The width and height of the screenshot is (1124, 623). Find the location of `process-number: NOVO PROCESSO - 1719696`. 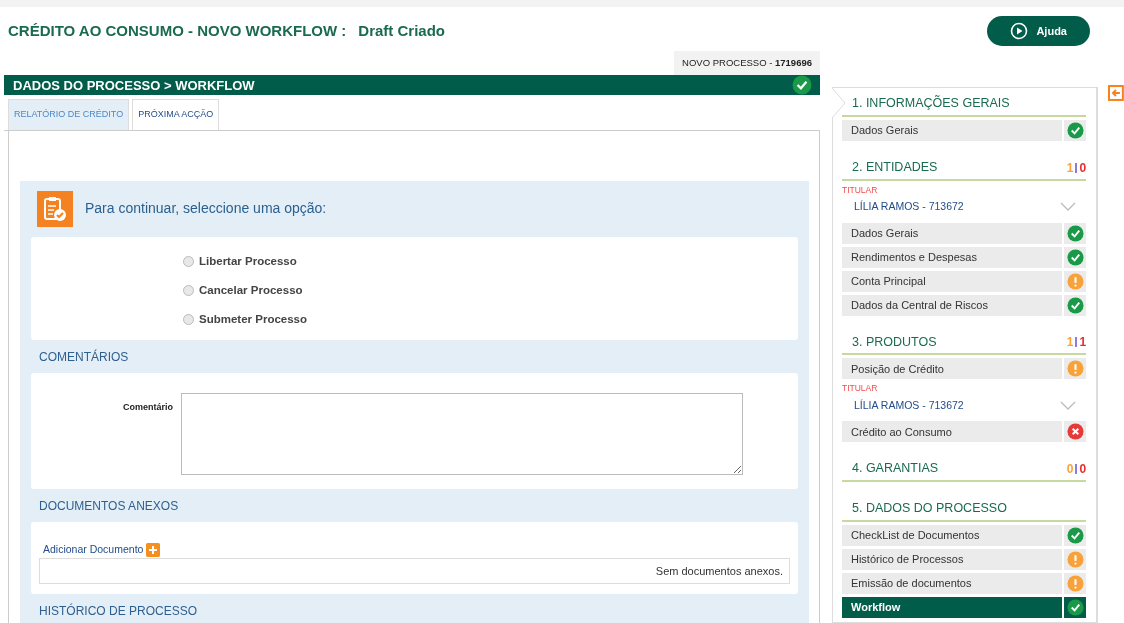

process-number: NOVO PROCESSO - 1719696 is located at coordinates (747, 63).